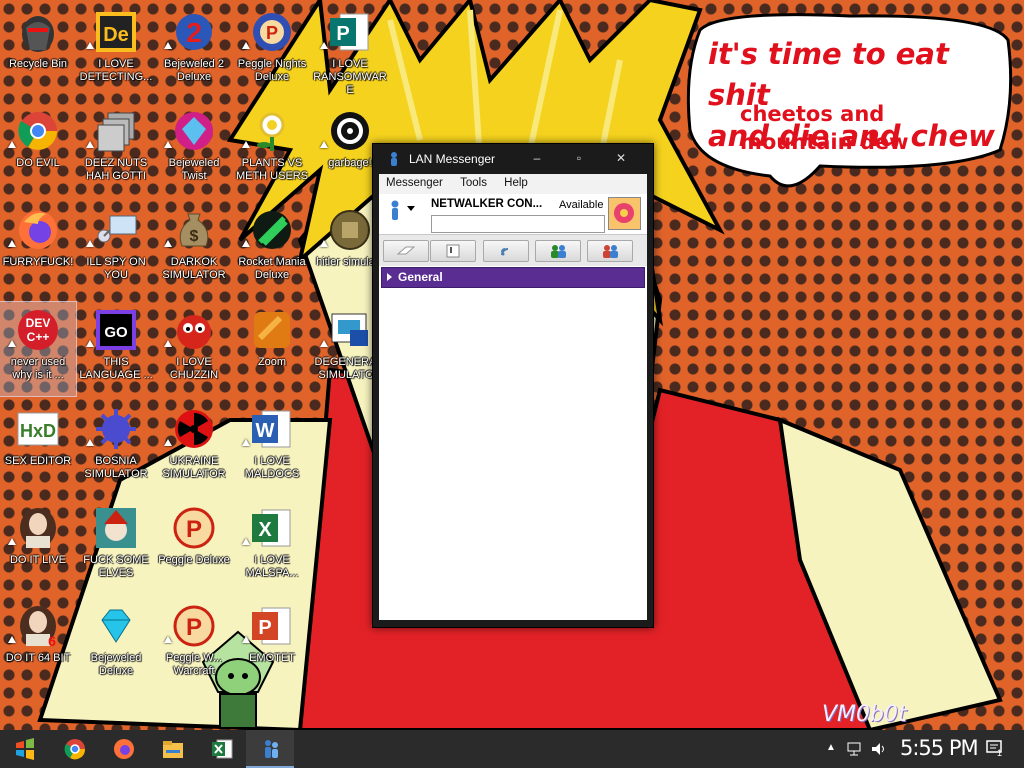 This screenshot has height=780, width=1024. I want to click on goland-icon: GO, so click(116, 330).